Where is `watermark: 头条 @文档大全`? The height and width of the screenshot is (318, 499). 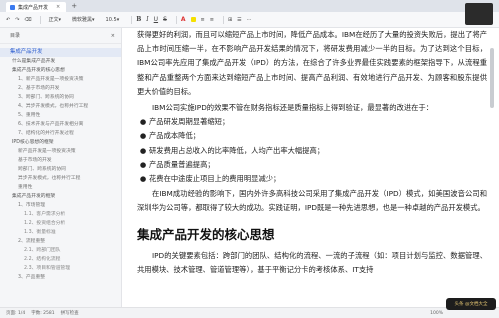
watermark: 头条 @文档大全 is located at coordinates (471, 304).